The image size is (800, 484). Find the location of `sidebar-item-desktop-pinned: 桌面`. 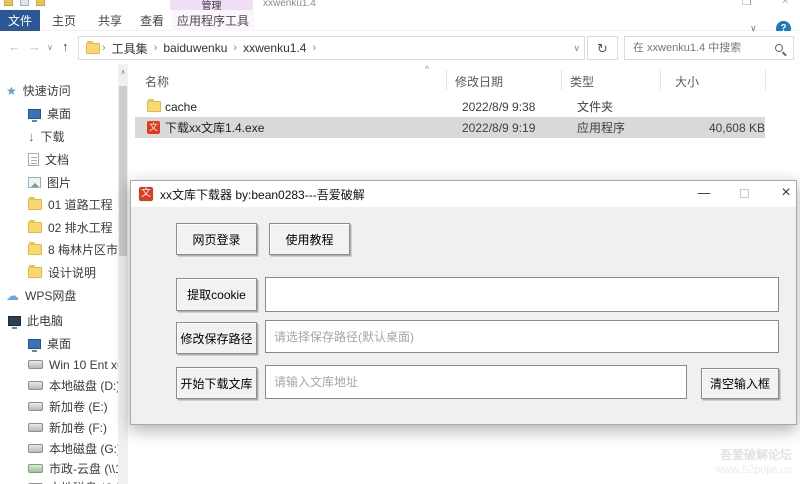

sidebar-item-desktop-pinned: 桌面 is located at coordinates (73, 113).